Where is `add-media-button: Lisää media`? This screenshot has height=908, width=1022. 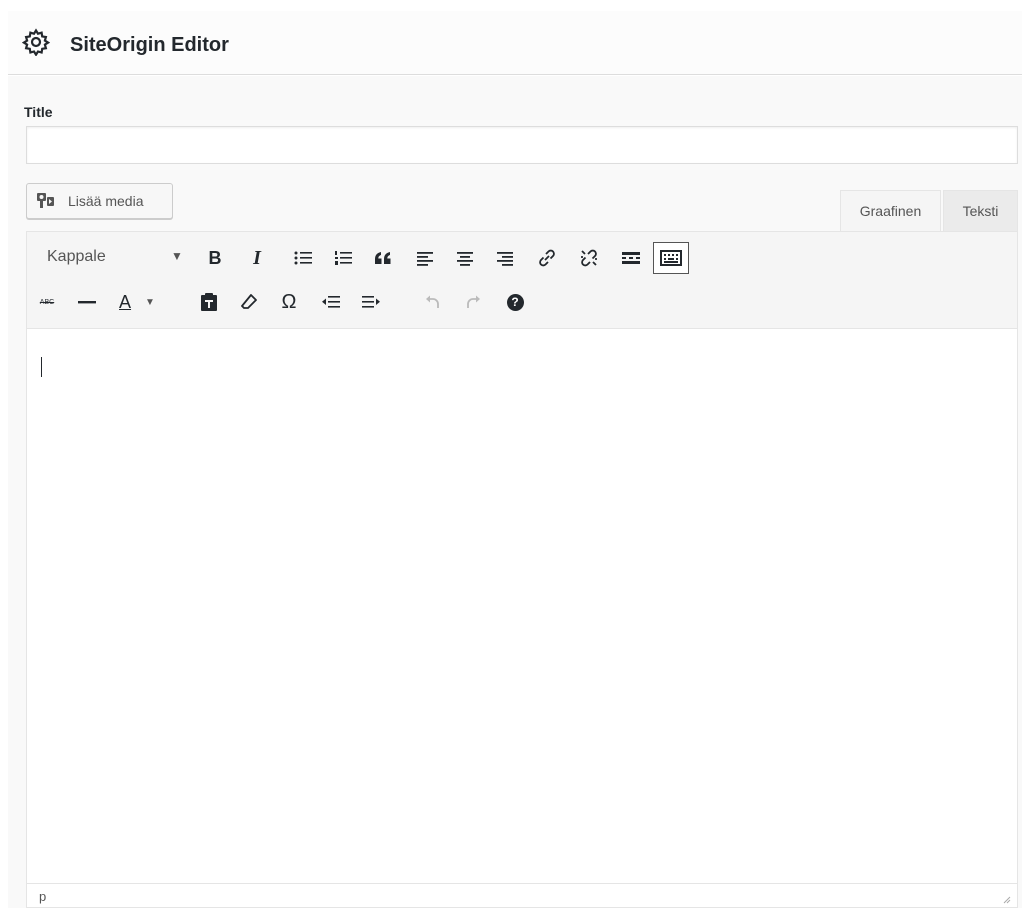
add-media-button: Lisää media is located at coordinates (99, 201).